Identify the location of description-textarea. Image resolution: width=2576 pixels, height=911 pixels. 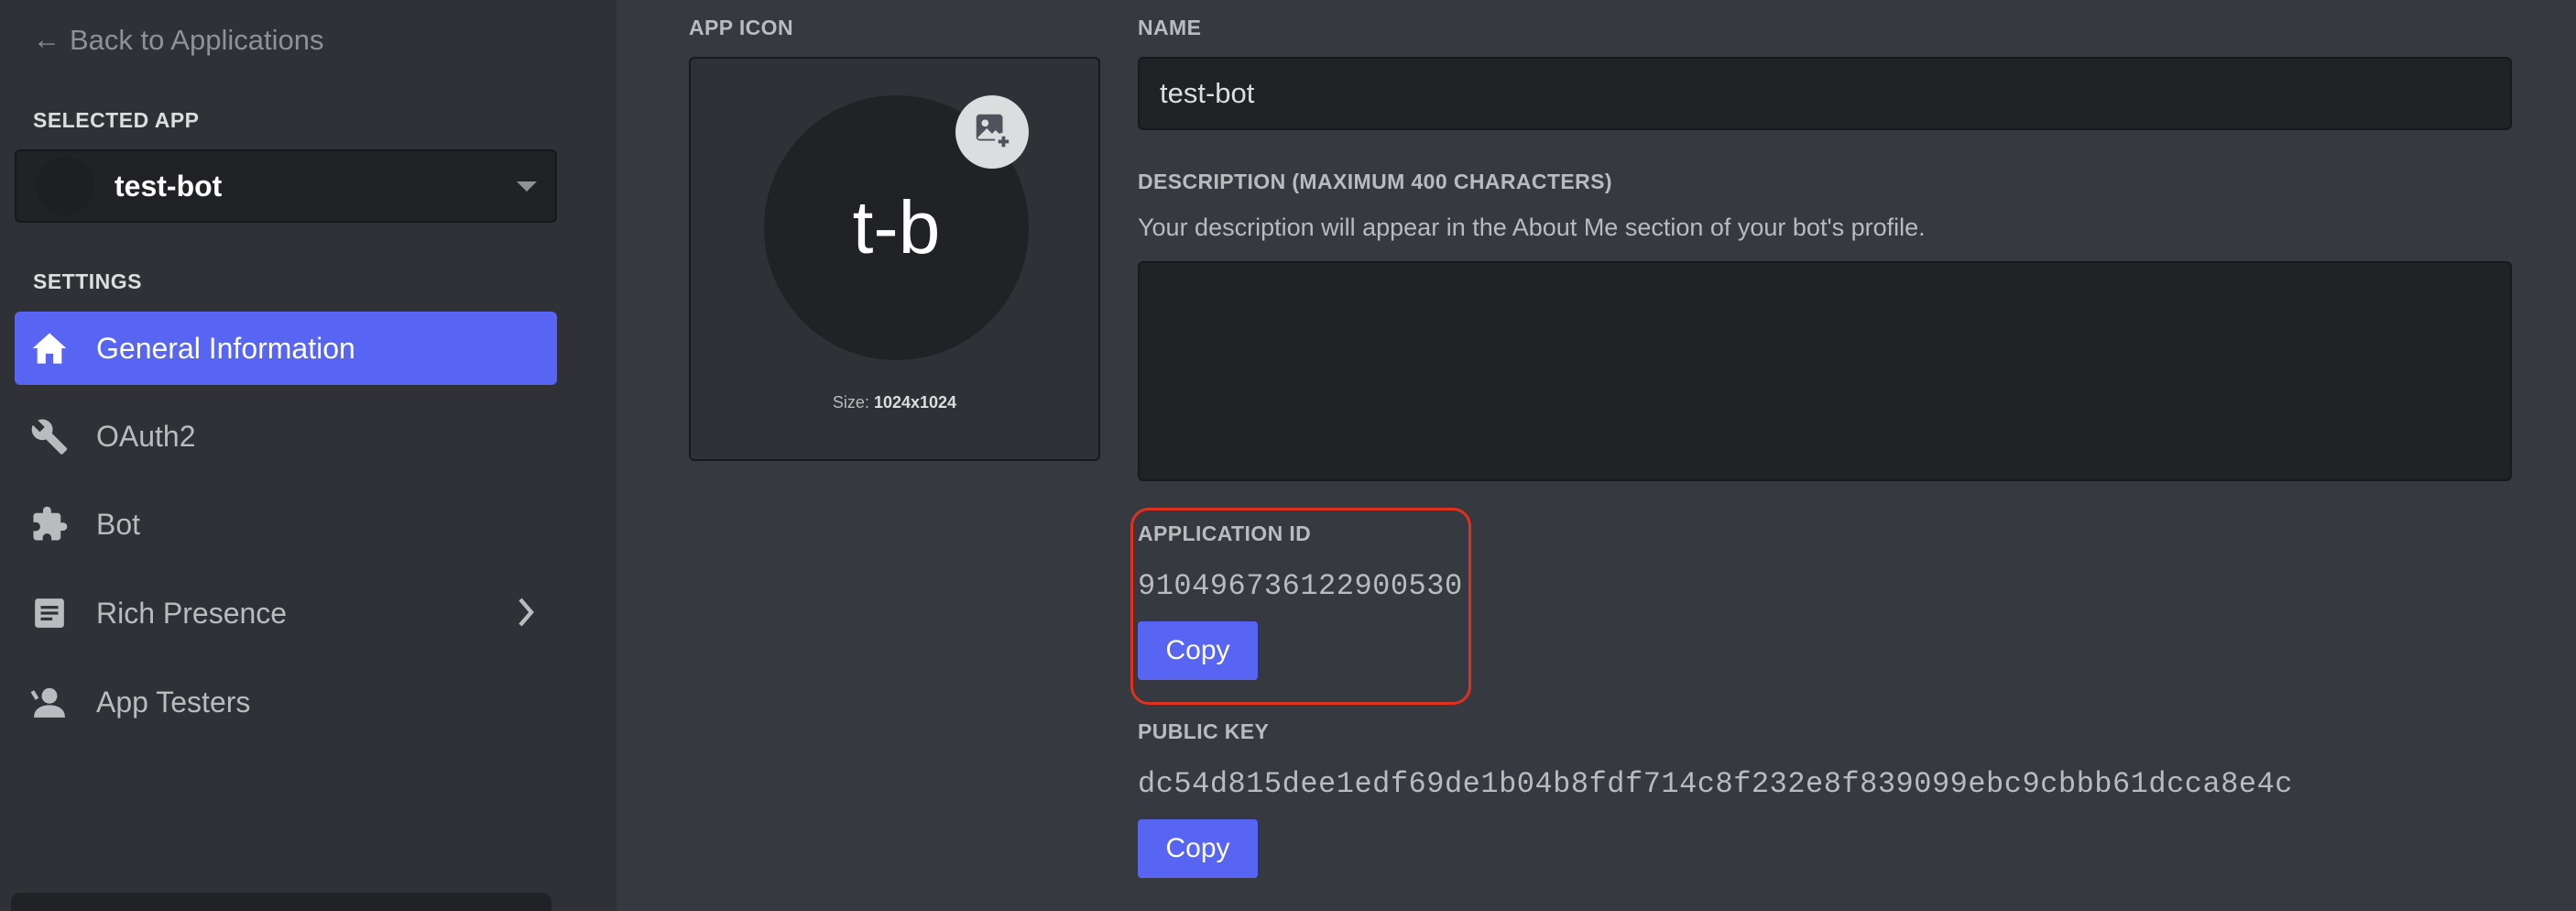
(1825, 371).